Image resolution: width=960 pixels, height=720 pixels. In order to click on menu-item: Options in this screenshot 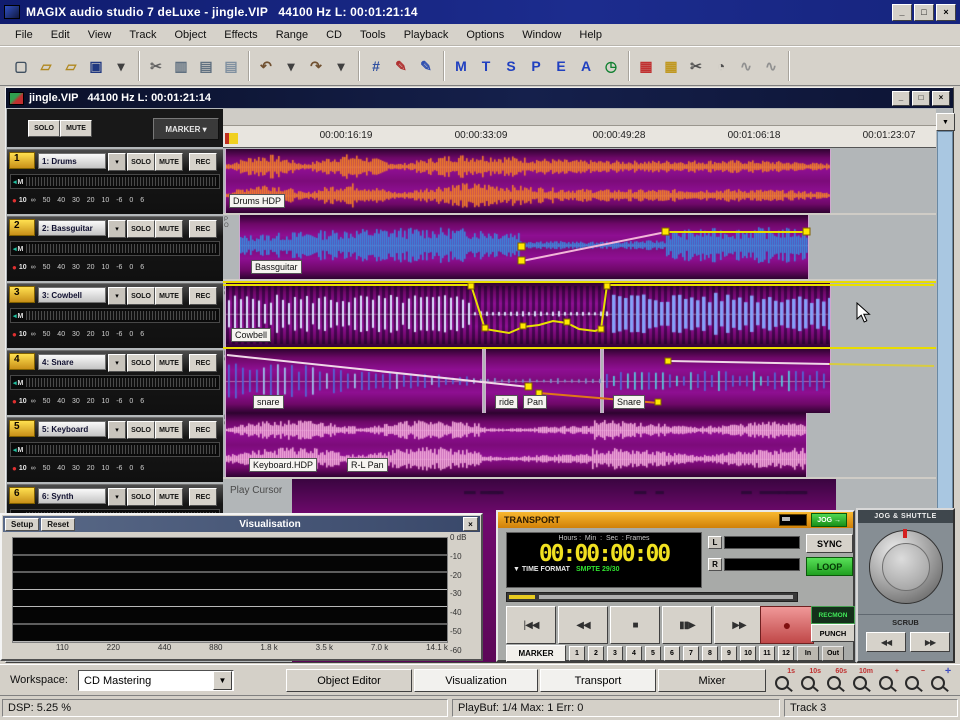, I will do `click(485, 35)`.